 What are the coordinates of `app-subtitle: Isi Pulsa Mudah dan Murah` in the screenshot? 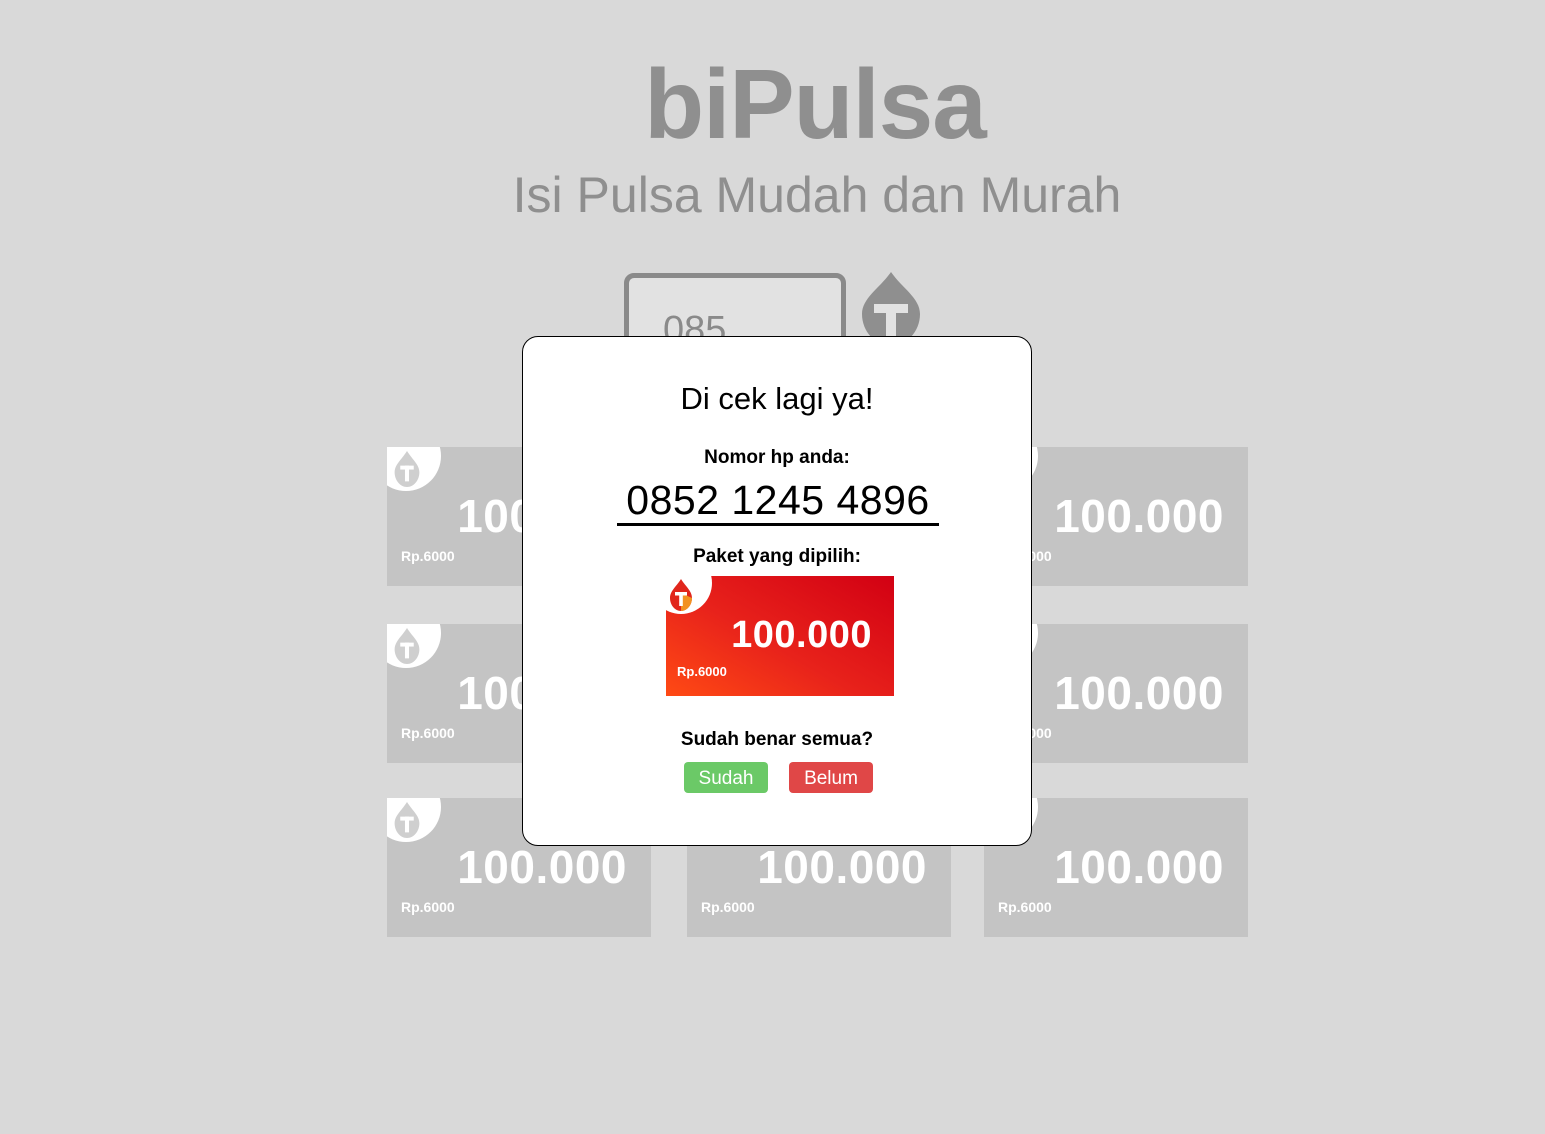 It's located at (817, 195).